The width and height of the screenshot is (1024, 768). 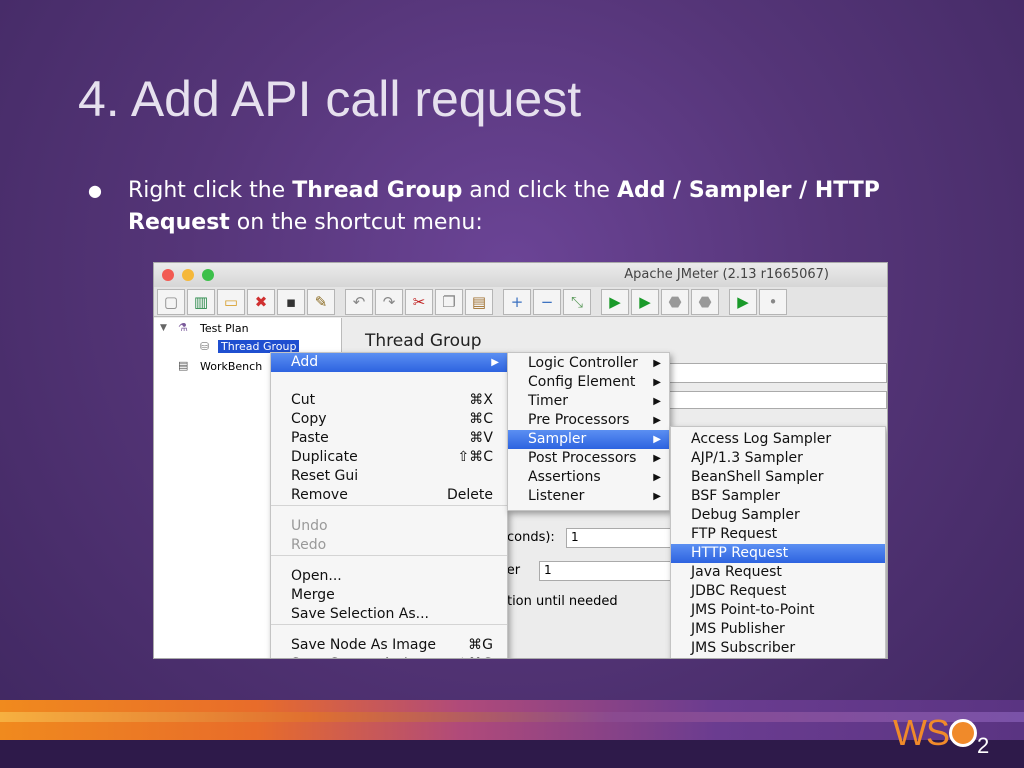 What do you see at coordinates (588, 401) in the screenshot?
I see `menu-item-timer: Timer ▶` at bounding box center [588, 401].